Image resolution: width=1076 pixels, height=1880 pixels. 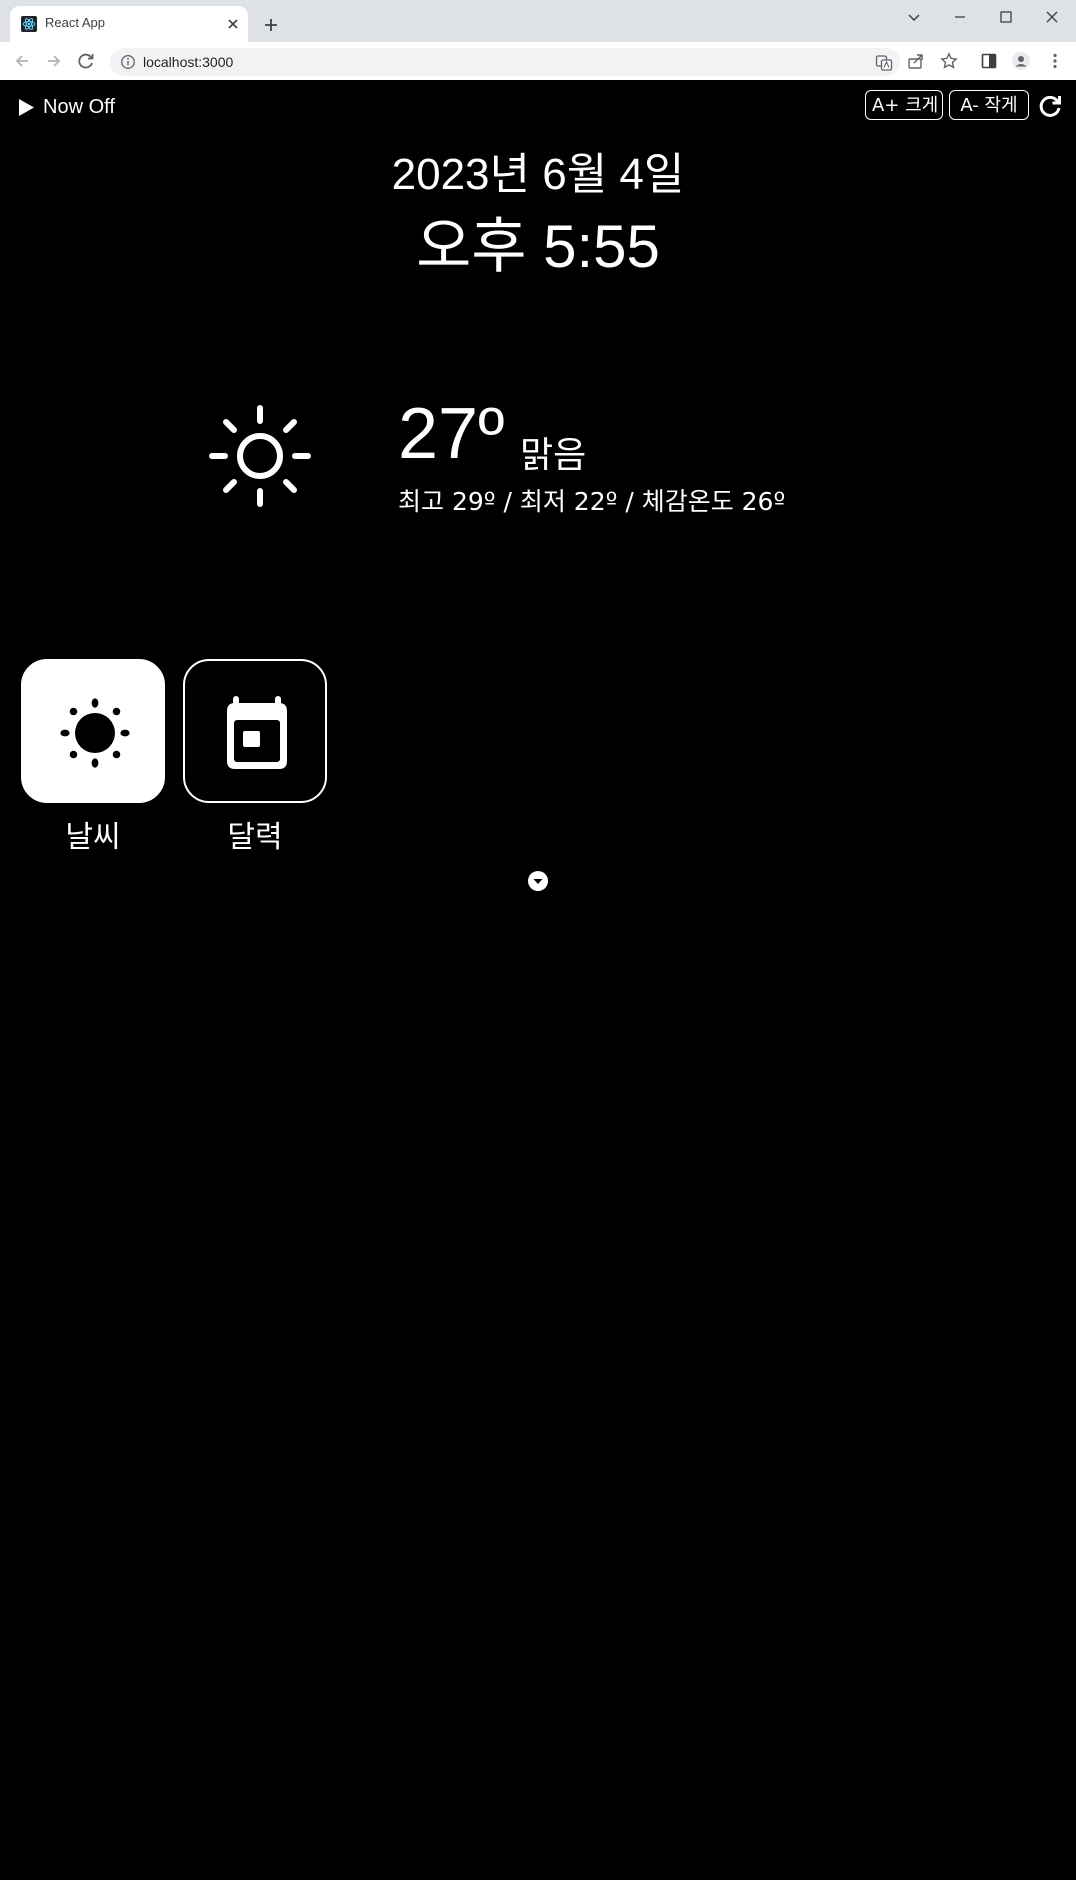 I want to click on url-text: localhost:3000, so click(x=188, y=62).